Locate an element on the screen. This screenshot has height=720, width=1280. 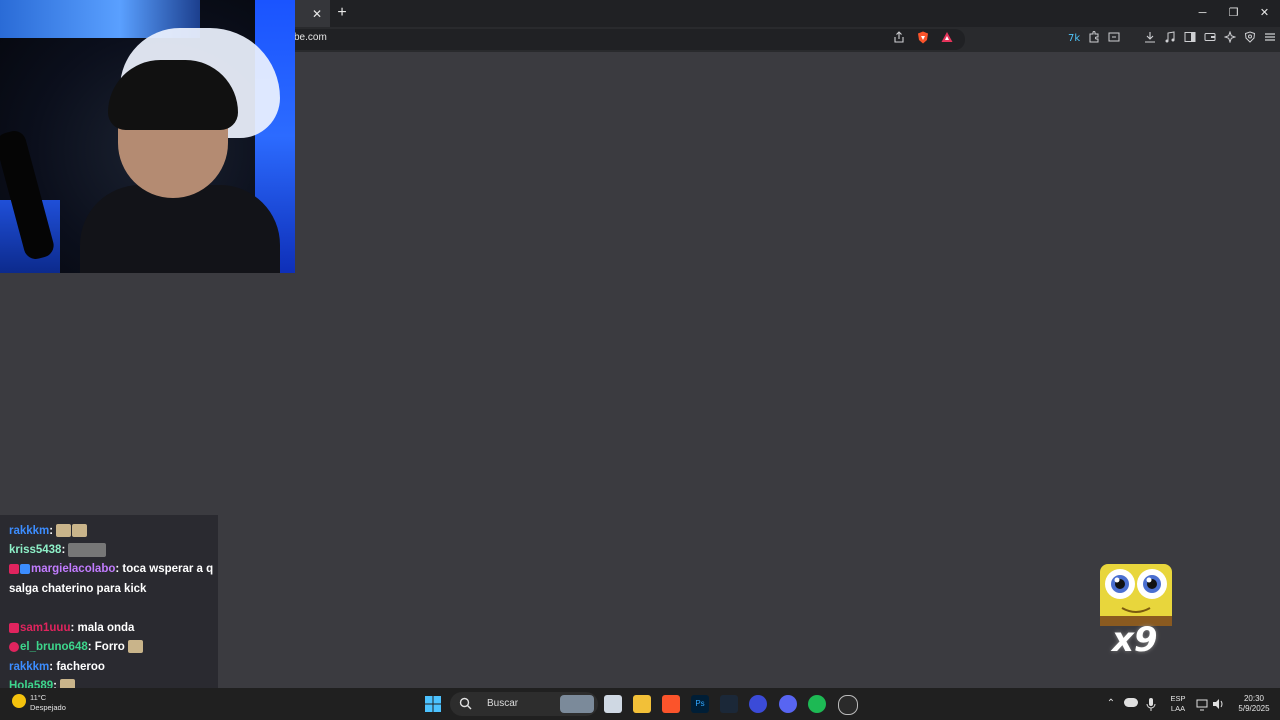
extension-icons: 7k is located at coordinates (1172, 38).